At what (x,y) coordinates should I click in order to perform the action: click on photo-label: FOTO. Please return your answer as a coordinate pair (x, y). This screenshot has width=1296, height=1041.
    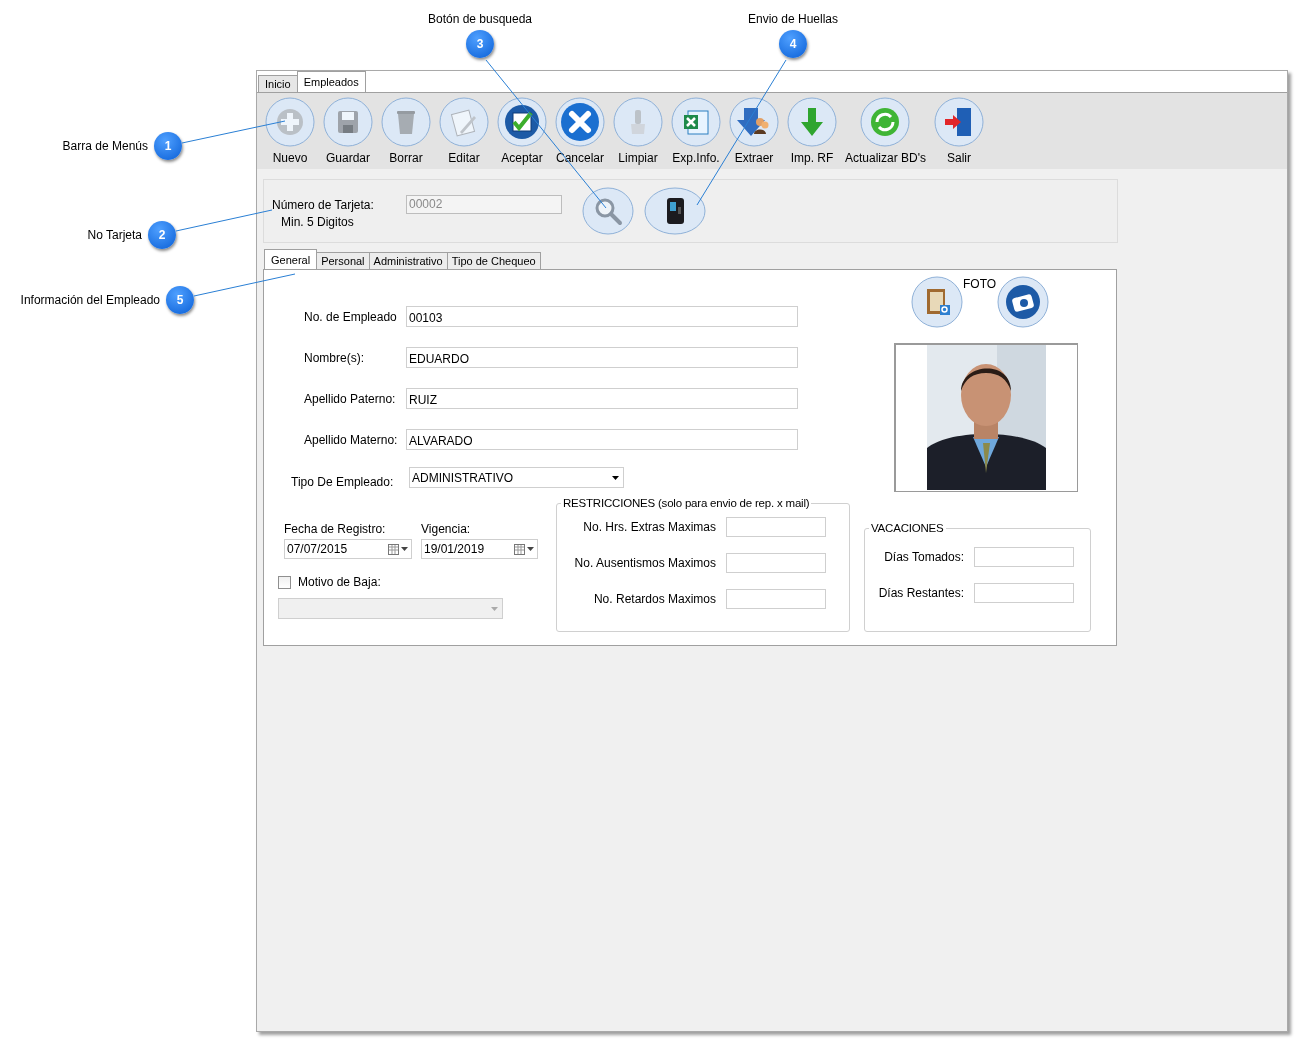
    Looking at the image, I should click on (980, 284).